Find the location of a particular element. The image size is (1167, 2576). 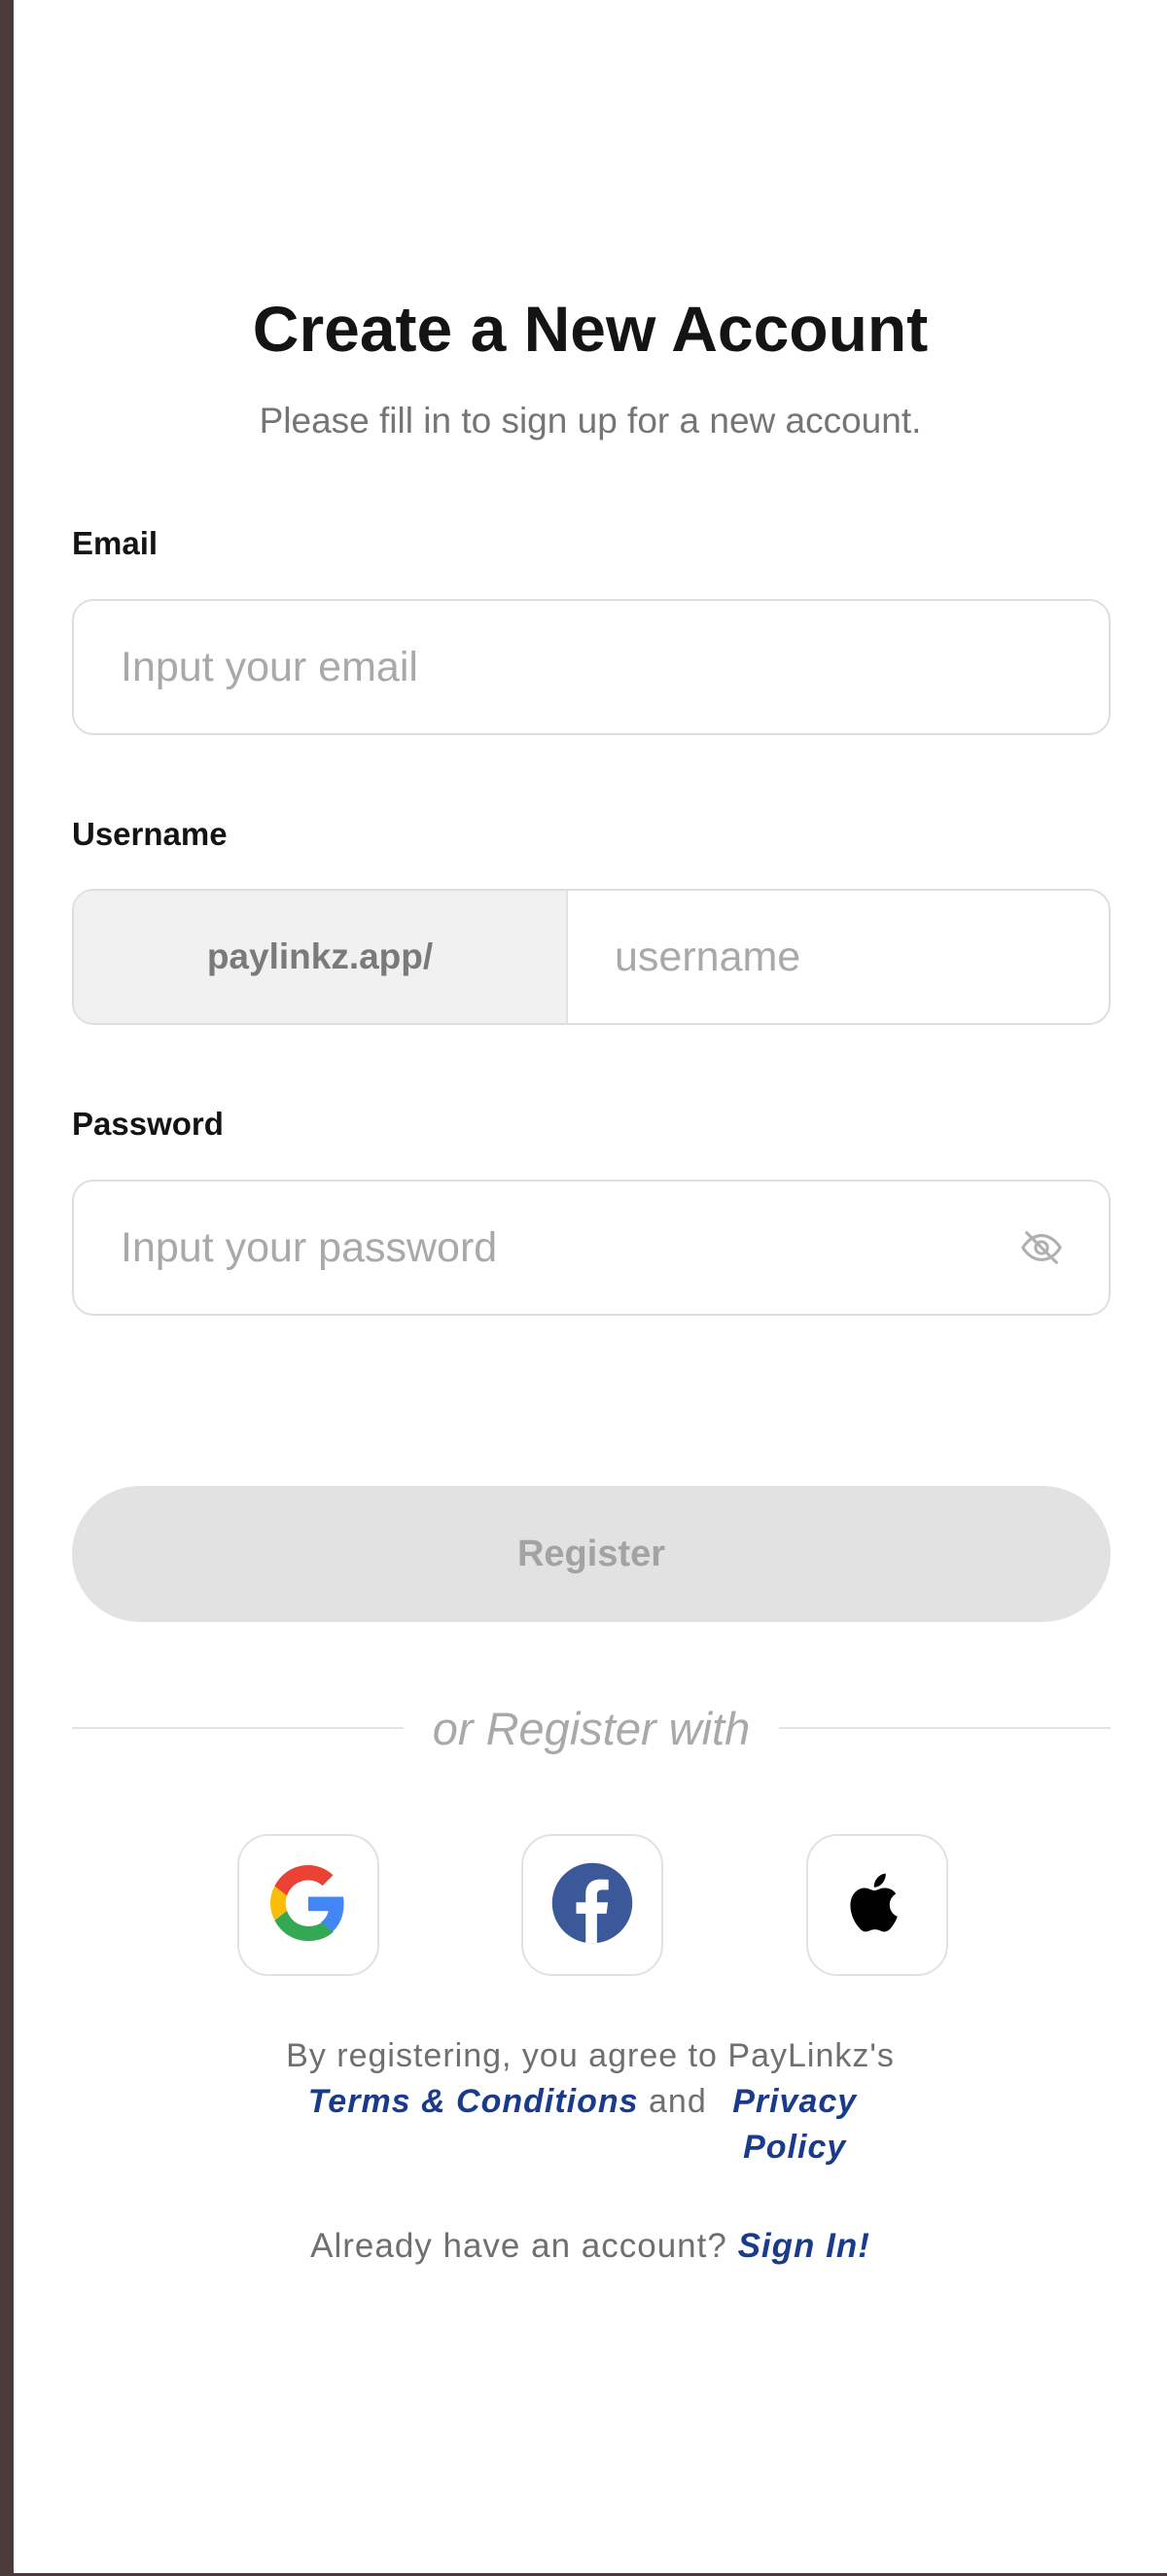

facebook-icon is located at coordinates (592, 1905).